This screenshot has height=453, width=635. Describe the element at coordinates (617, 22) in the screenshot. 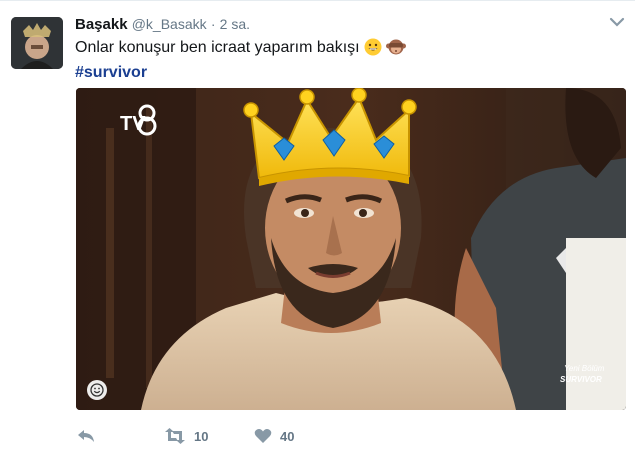

I see `chevron-down-icon` at that location.